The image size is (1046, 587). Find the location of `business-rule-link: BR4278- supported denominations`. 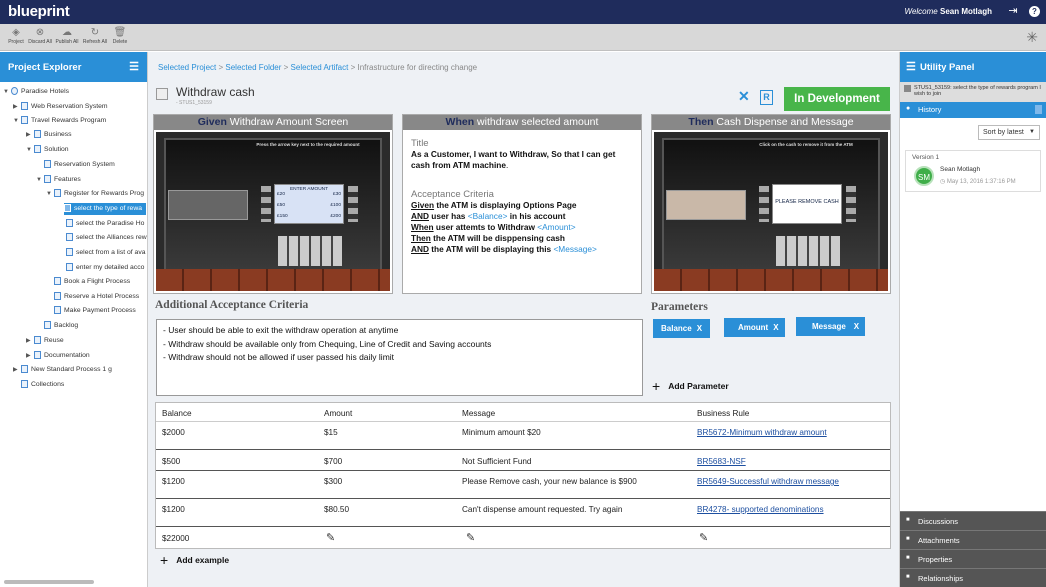

business-rule-link: BR4278- supported denominations is located at coordinates (760, 509).